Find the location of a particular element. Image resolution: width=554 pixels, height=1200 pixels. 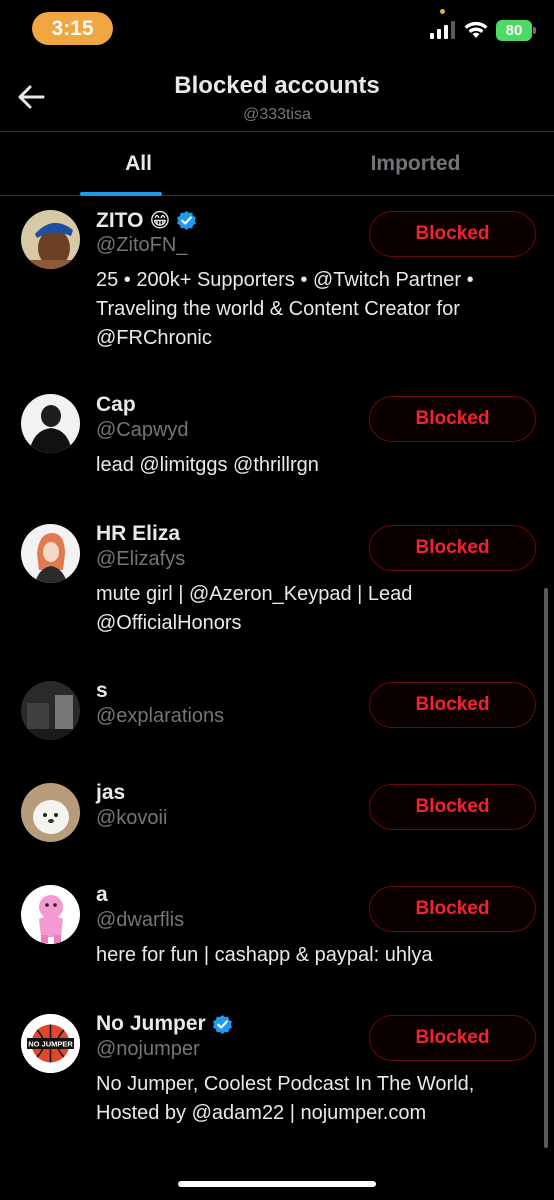

account-handle: @kovoii is located at coordinates (132, 818).